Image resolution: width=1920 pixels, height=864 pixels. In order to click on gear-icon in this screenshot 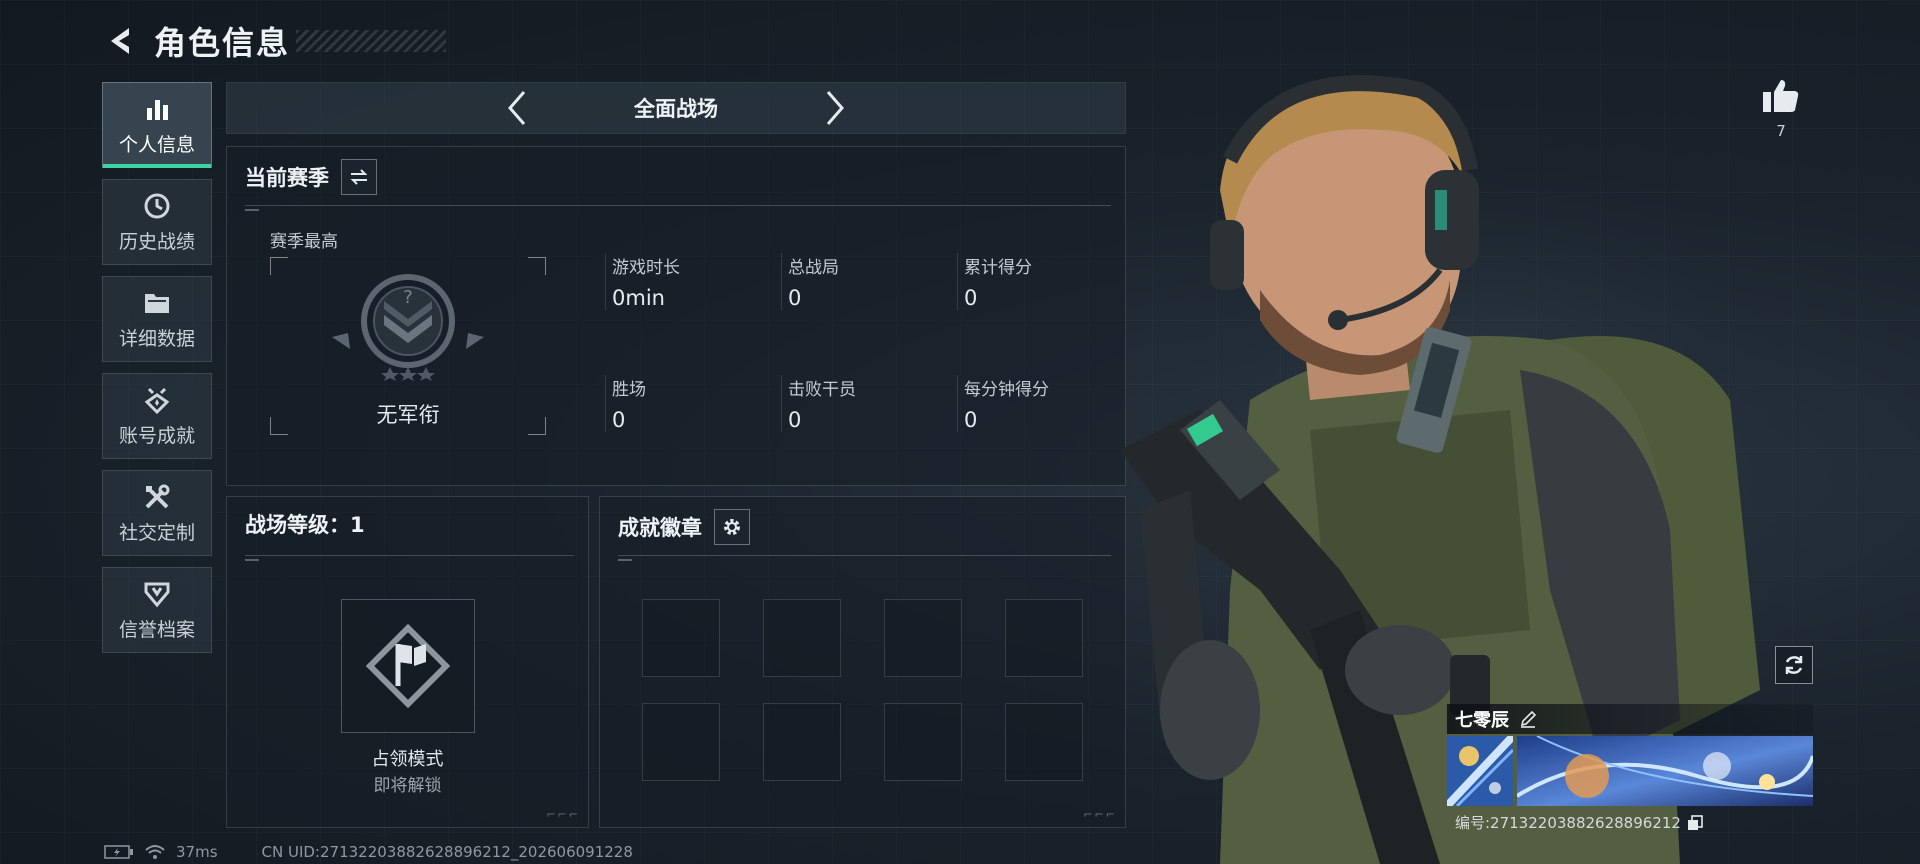, I will do `click(732, 527)`.